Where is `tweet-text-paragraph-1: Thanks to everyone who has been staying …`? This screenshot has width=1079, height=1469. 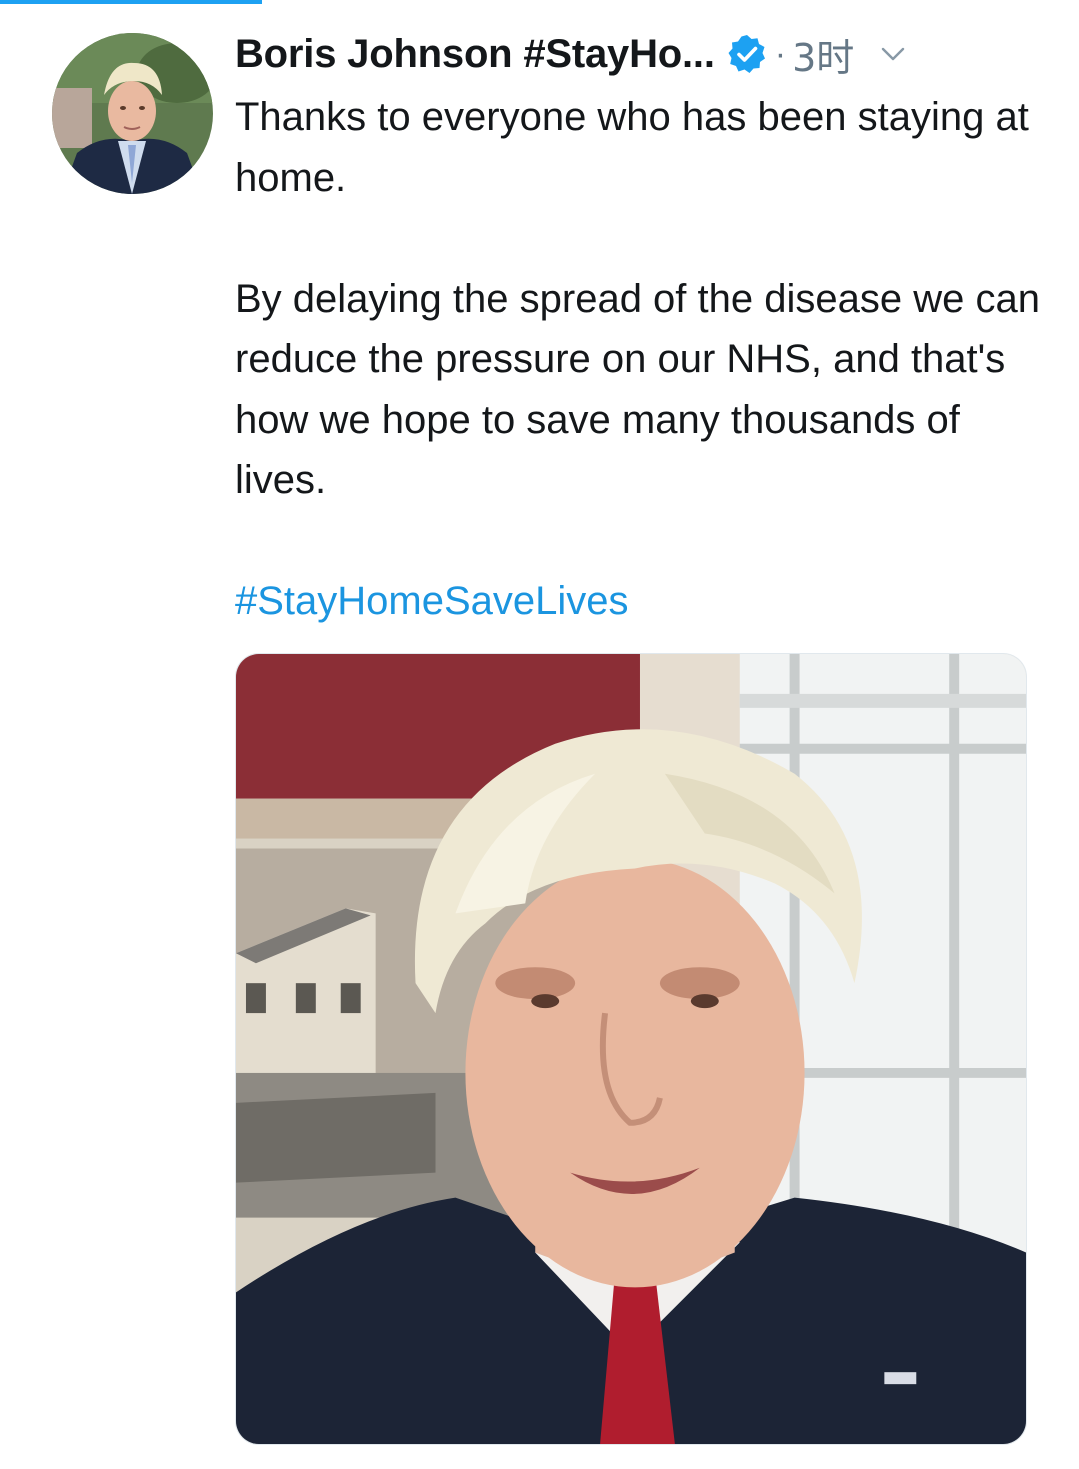
tweet-text-paragraph-1: Thanks to everyone who has been staying … is located at coordinates (632, 147).